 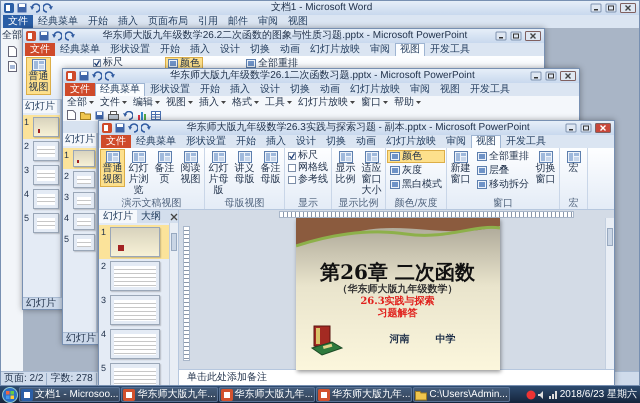 I want to click on ribbon-button: 宏, so click(x=573, y=162).